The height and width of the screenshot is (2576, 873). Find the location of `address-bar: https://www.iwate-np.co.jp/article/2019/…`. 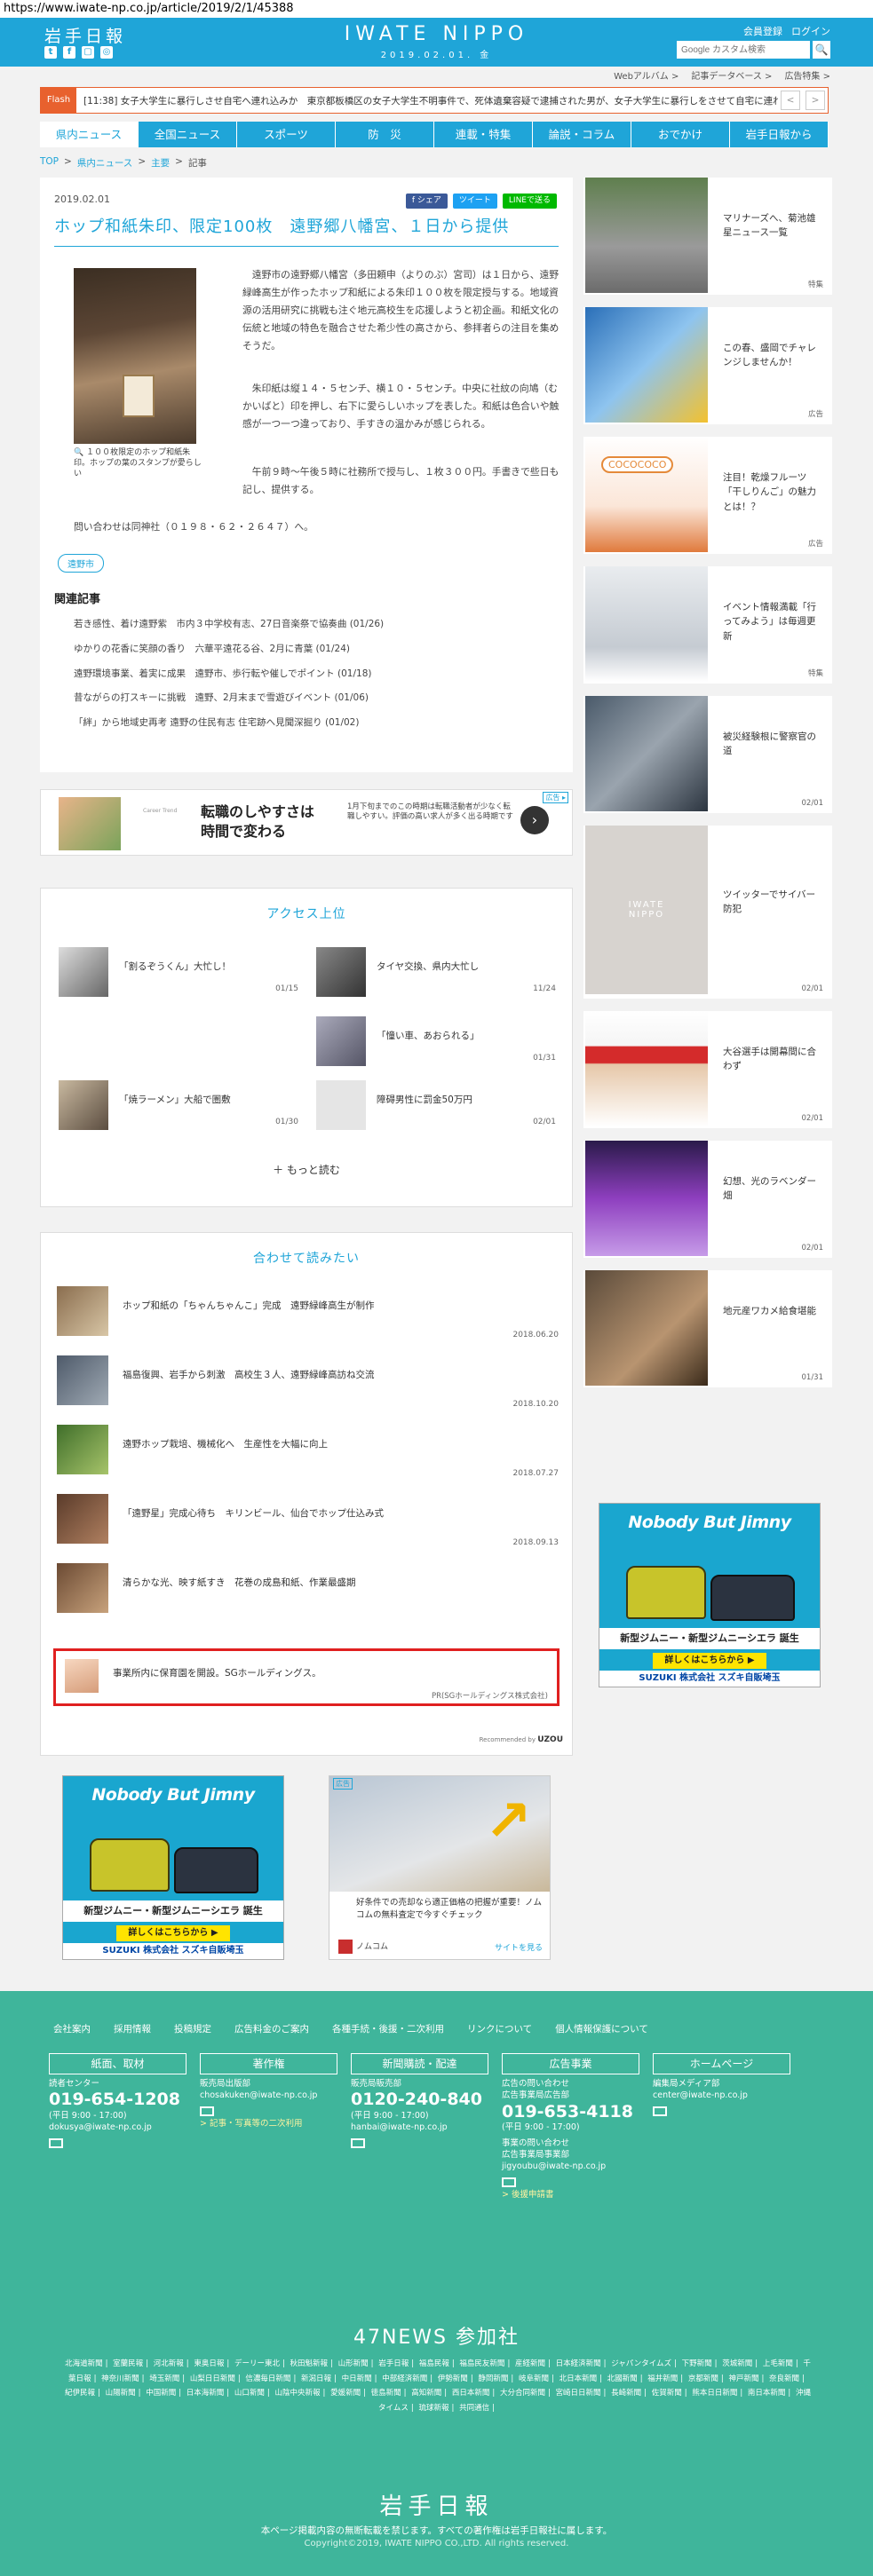

address-bar: https://www.iwate-np.co.jp/article/2019/… is located at coordinates (436, 9).